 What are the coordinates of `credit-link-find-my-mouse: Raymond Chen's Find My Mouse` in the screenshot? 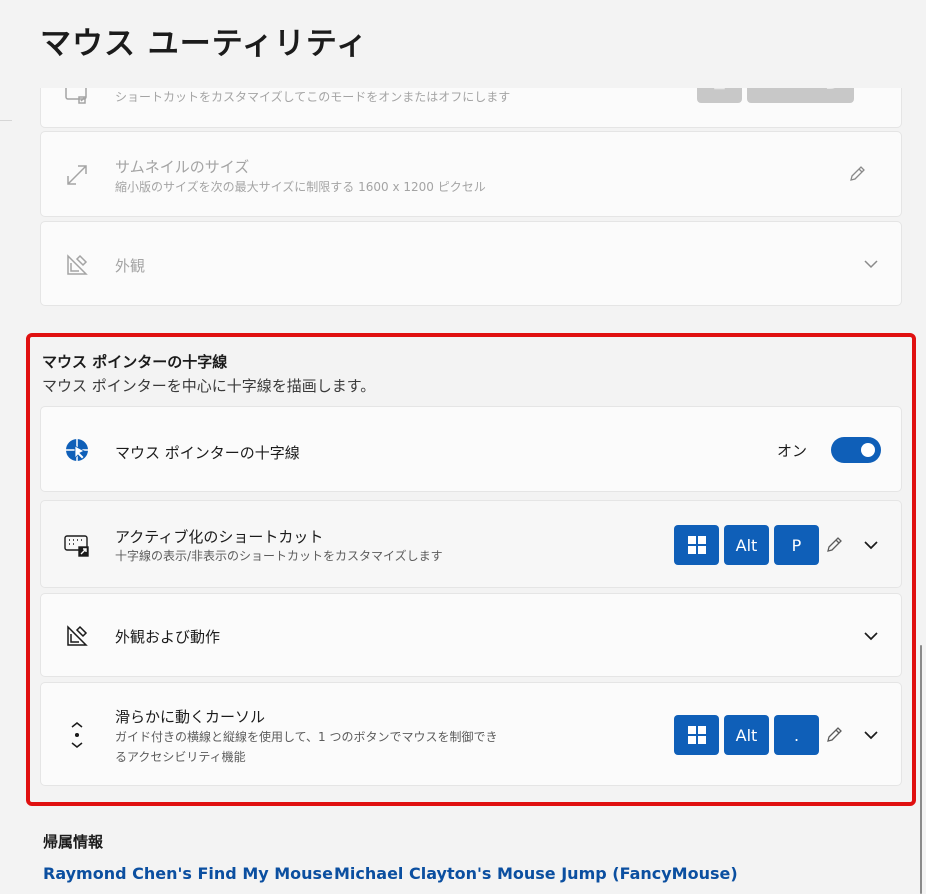 It's located at (188, 873).